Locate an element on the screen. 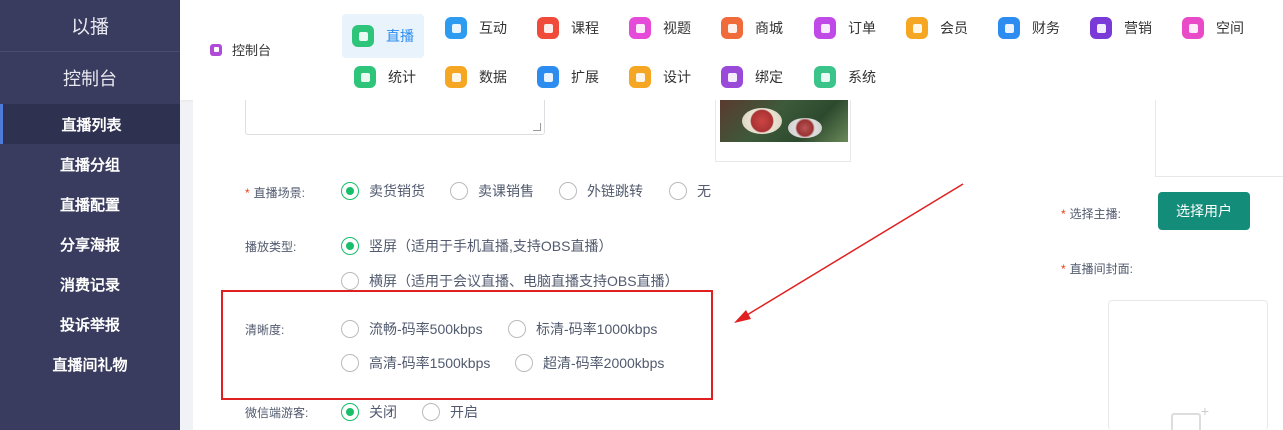 Image resolution: width=1283 pixels, height=430 pixels. anchor-label: * 选择主播: is located at coordinates (1091, 213).